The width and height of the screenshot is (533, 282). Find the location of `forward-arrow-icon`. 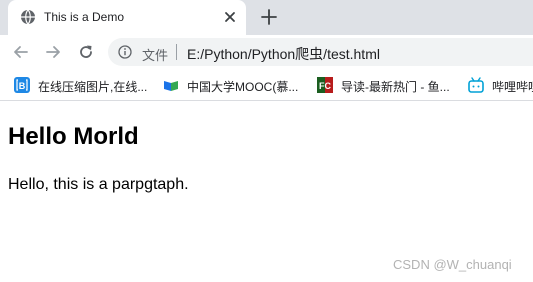

forward-arrow-icon is located at coordinates (53, 52).